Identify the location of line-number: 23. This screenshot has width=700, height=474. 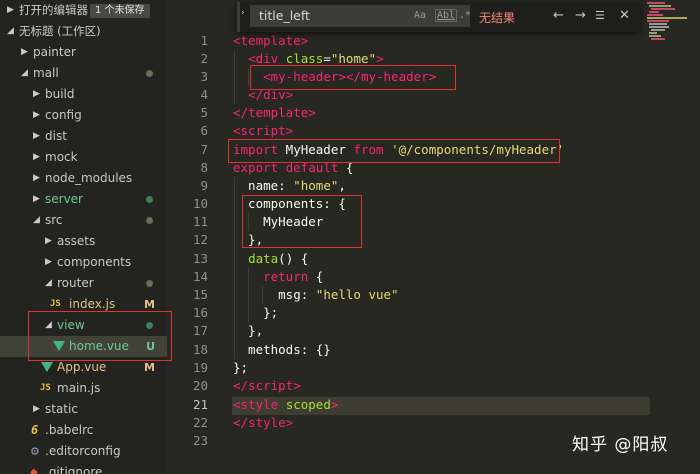
(200, 440).